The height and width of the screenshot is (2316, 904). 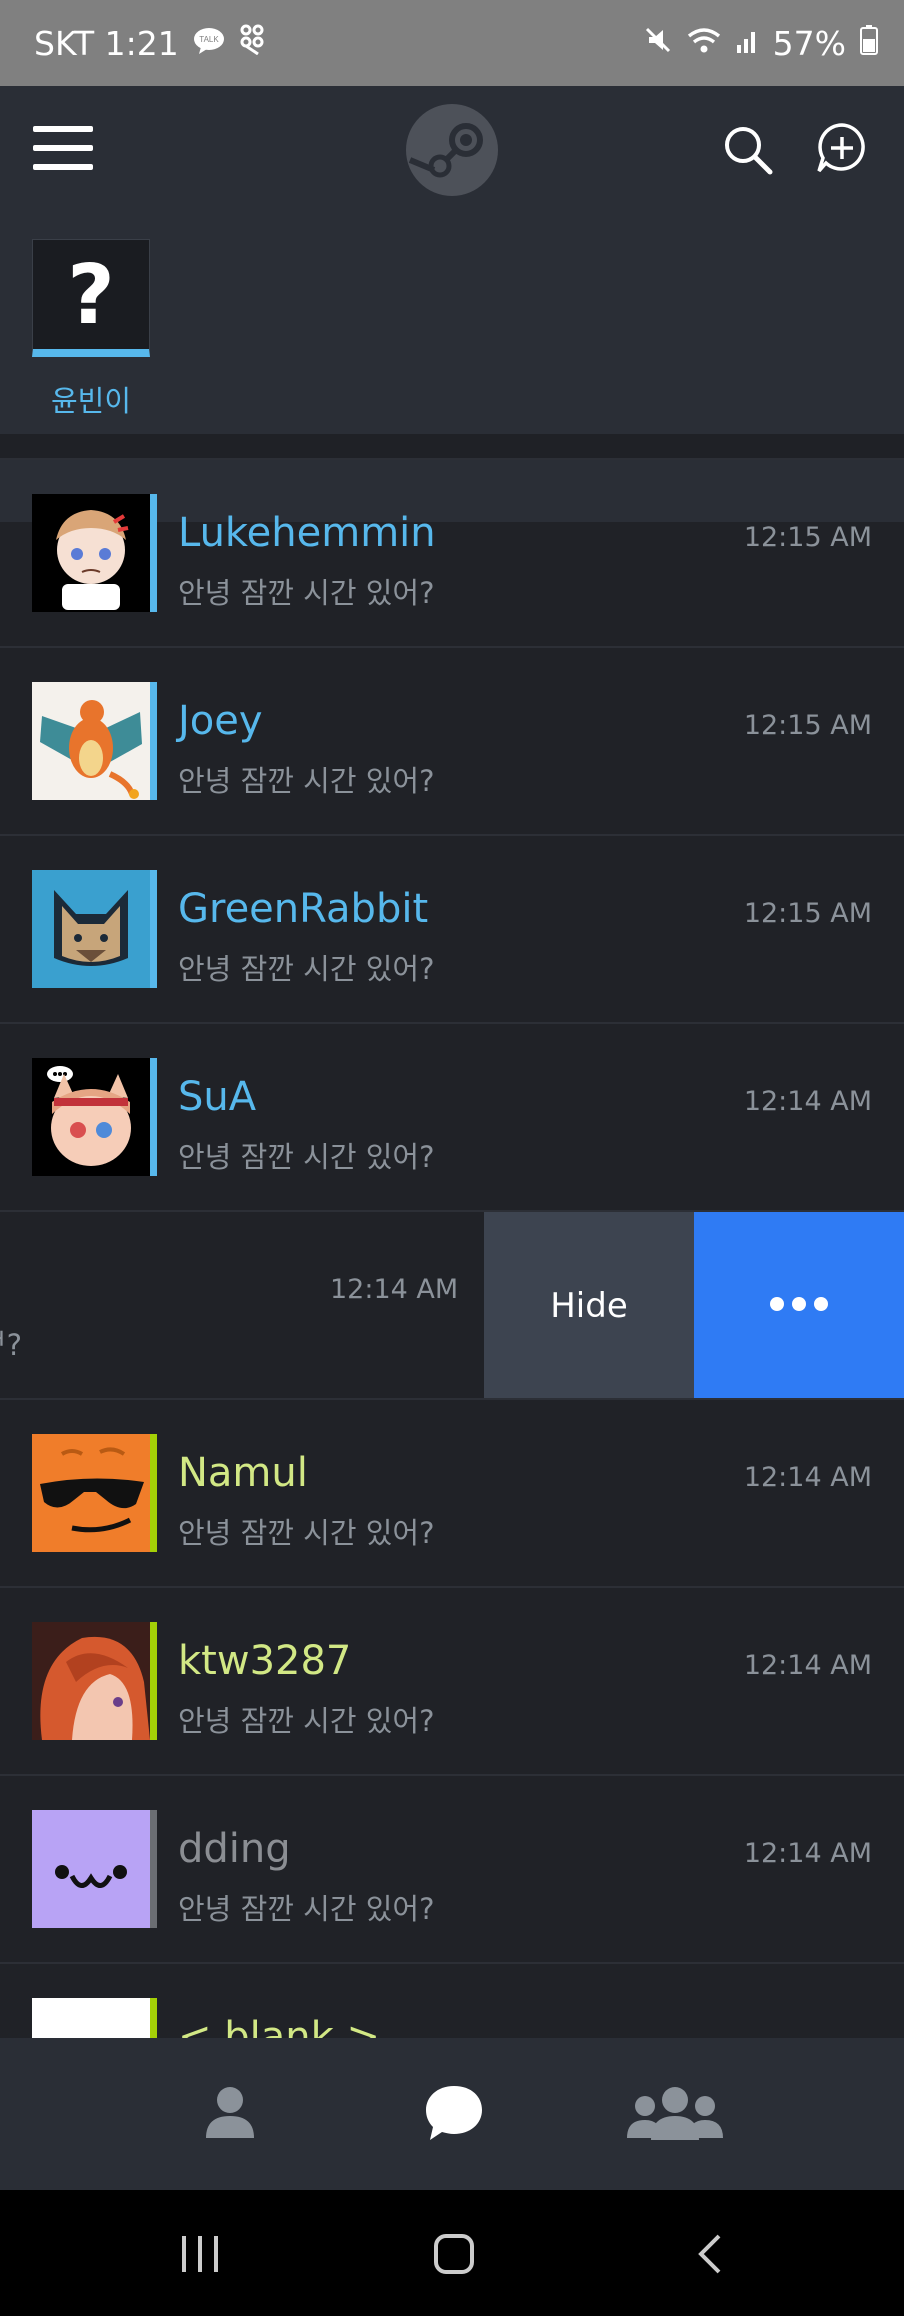 I want to click on talk-icon: TALK, so click(x=209, y=43).